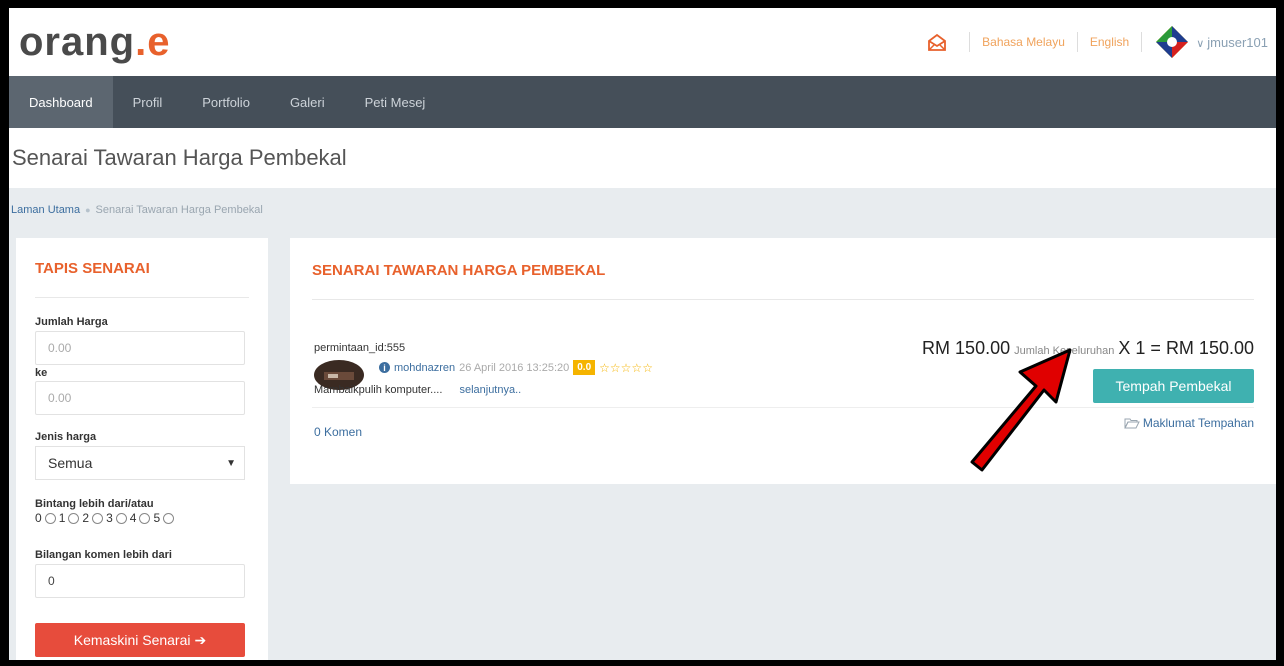 The width and height of the screenshot is (1284, 666). What do you see at coordinates (179, 210) in the screenshot?
I see `breadcrumb-current: Senarai Tawaran Harga Pembekal` at bounding box center [179, 210].